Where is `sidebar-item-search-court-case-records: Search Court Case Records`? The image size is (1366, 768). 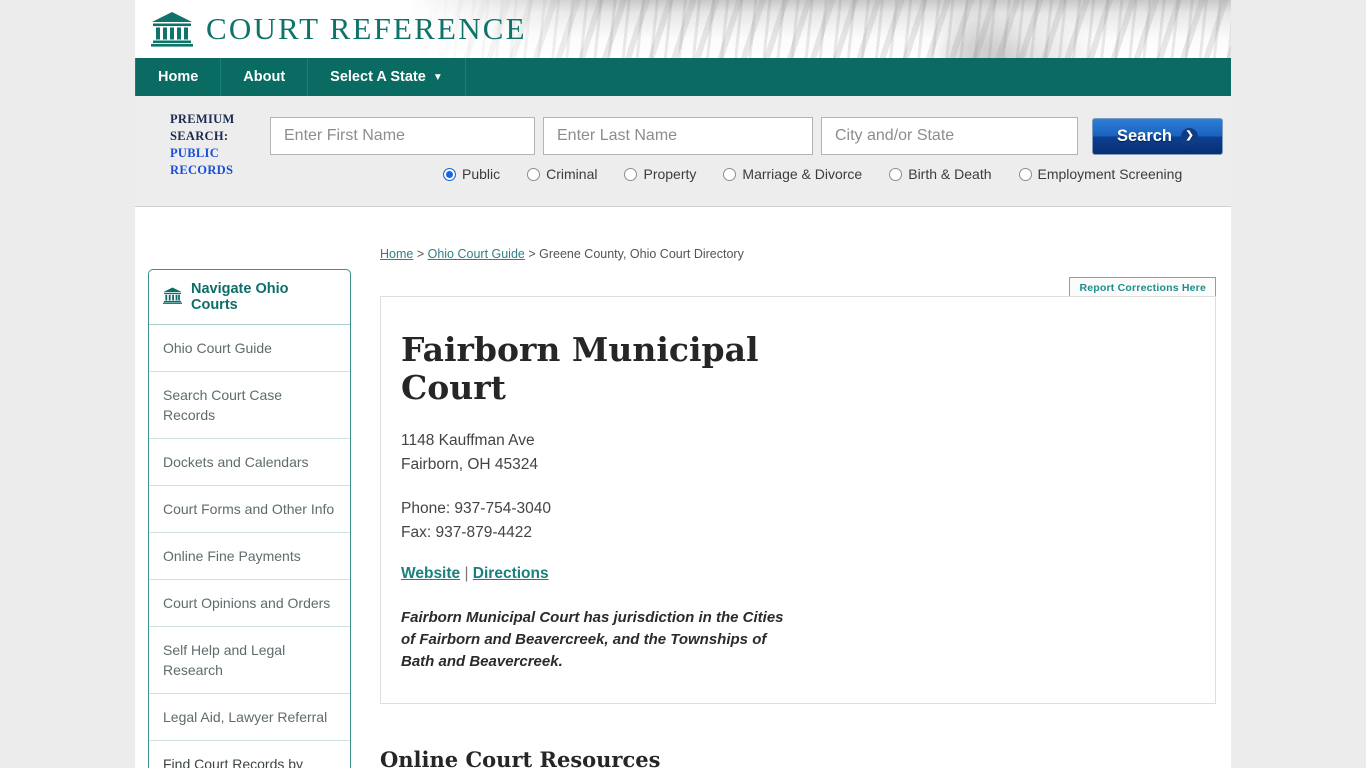 sidebar-item-search-court-case-records: Search Court Case Records is located at coordinates (249, 405).